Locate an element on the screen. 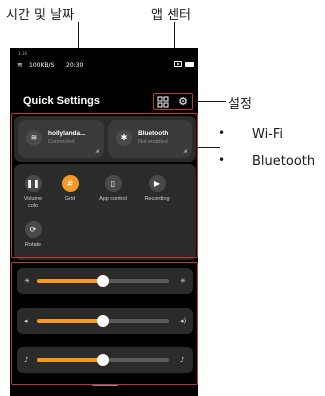  status-time: 20:30 is located at coordinates (75, 65).